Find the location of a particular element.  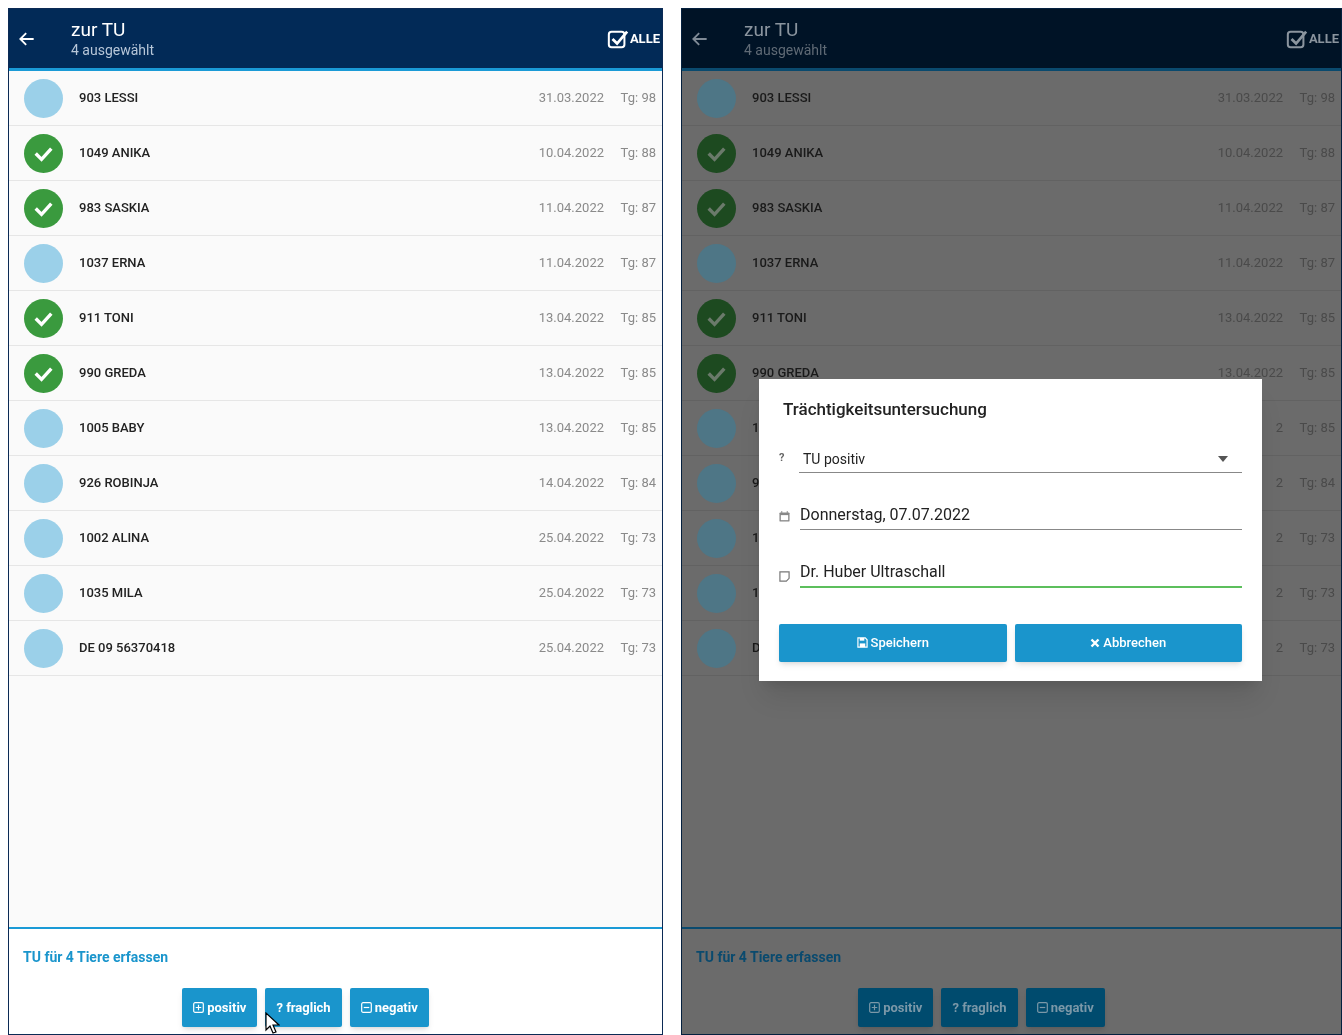

date-text: 31.03.2022 is located at coordinates (571, 98).